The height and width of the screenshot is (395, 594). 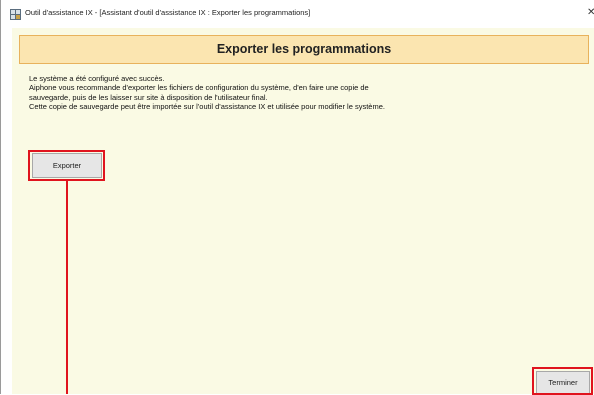 What do you see at coordinates (97, 78) in the screenshot?
I see `description-line: Le système a été configuré avec succès.` at bounding box center [97, 78].